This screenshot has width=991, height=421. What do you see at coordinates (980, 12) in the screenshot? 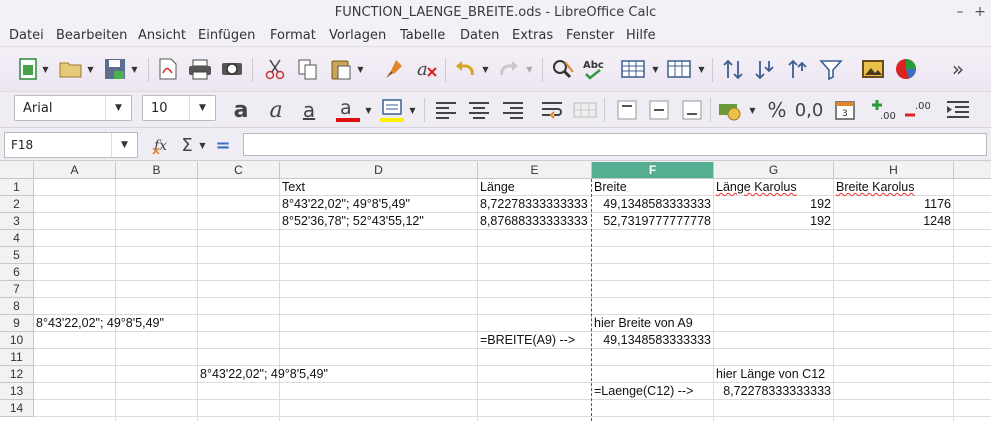
I see `close-button: +` at bounding box center [980, 12].